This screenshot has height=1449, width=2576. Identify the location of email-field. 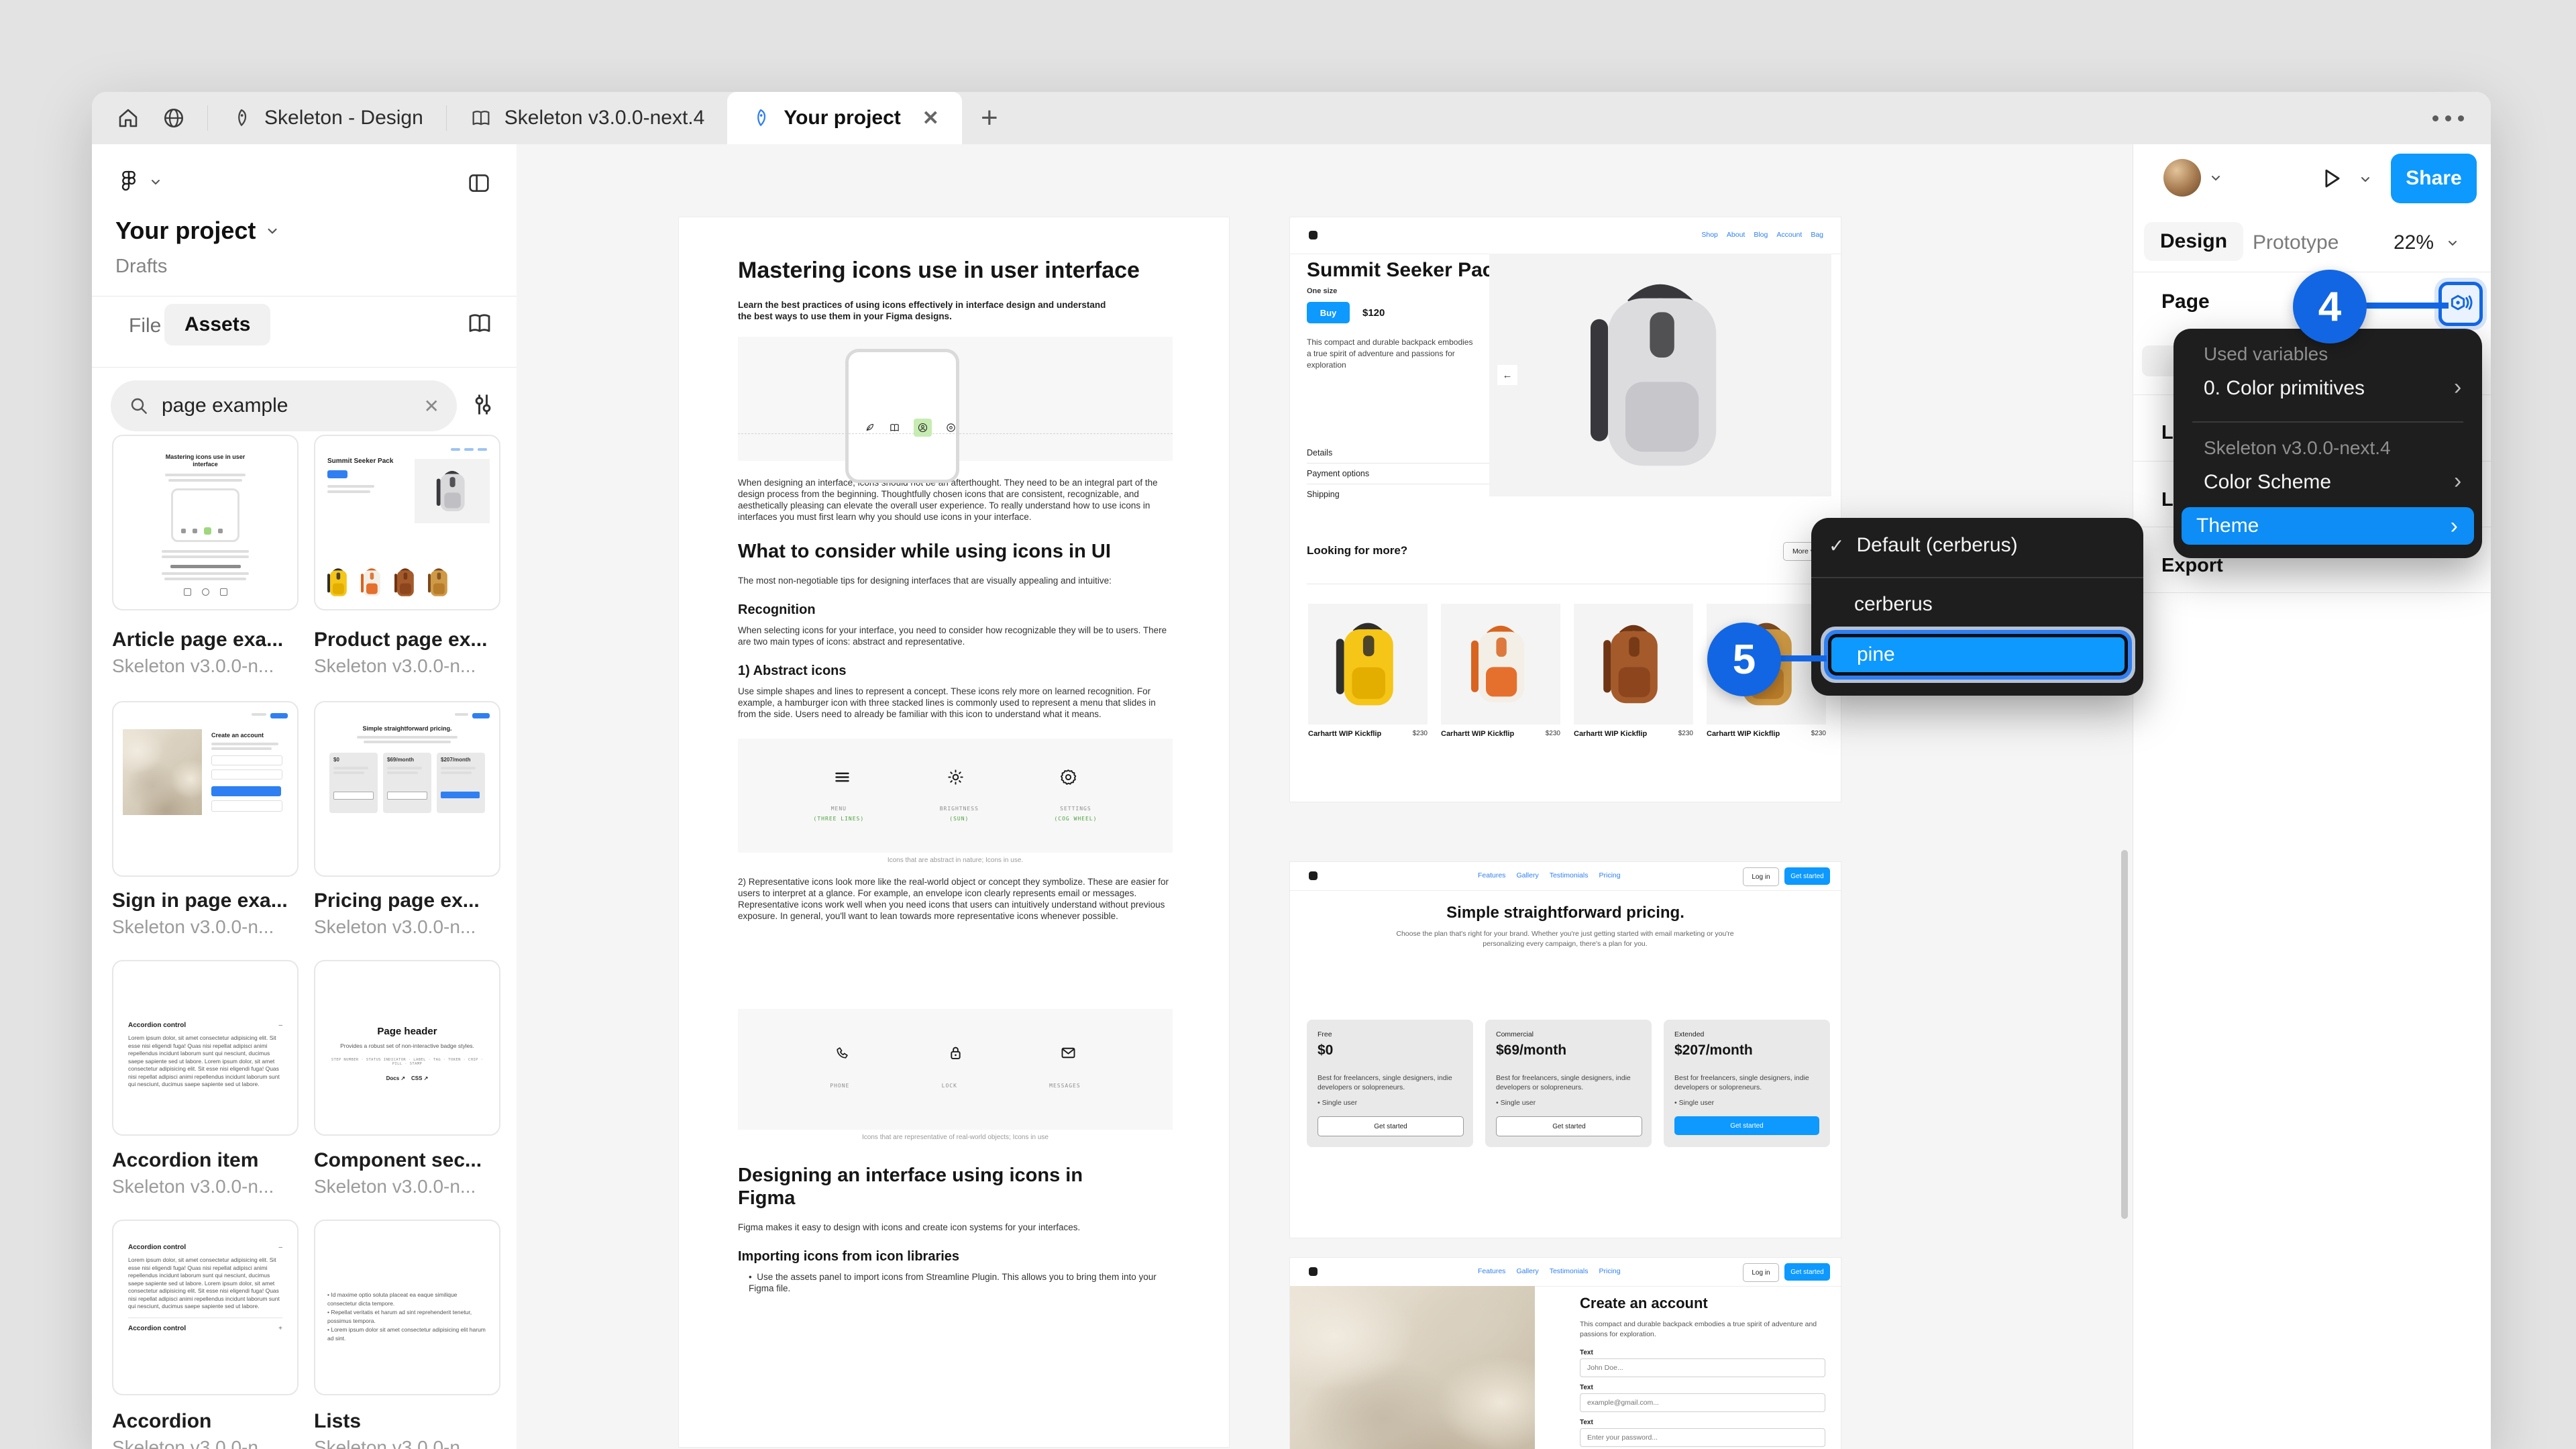
(1702, 1402).